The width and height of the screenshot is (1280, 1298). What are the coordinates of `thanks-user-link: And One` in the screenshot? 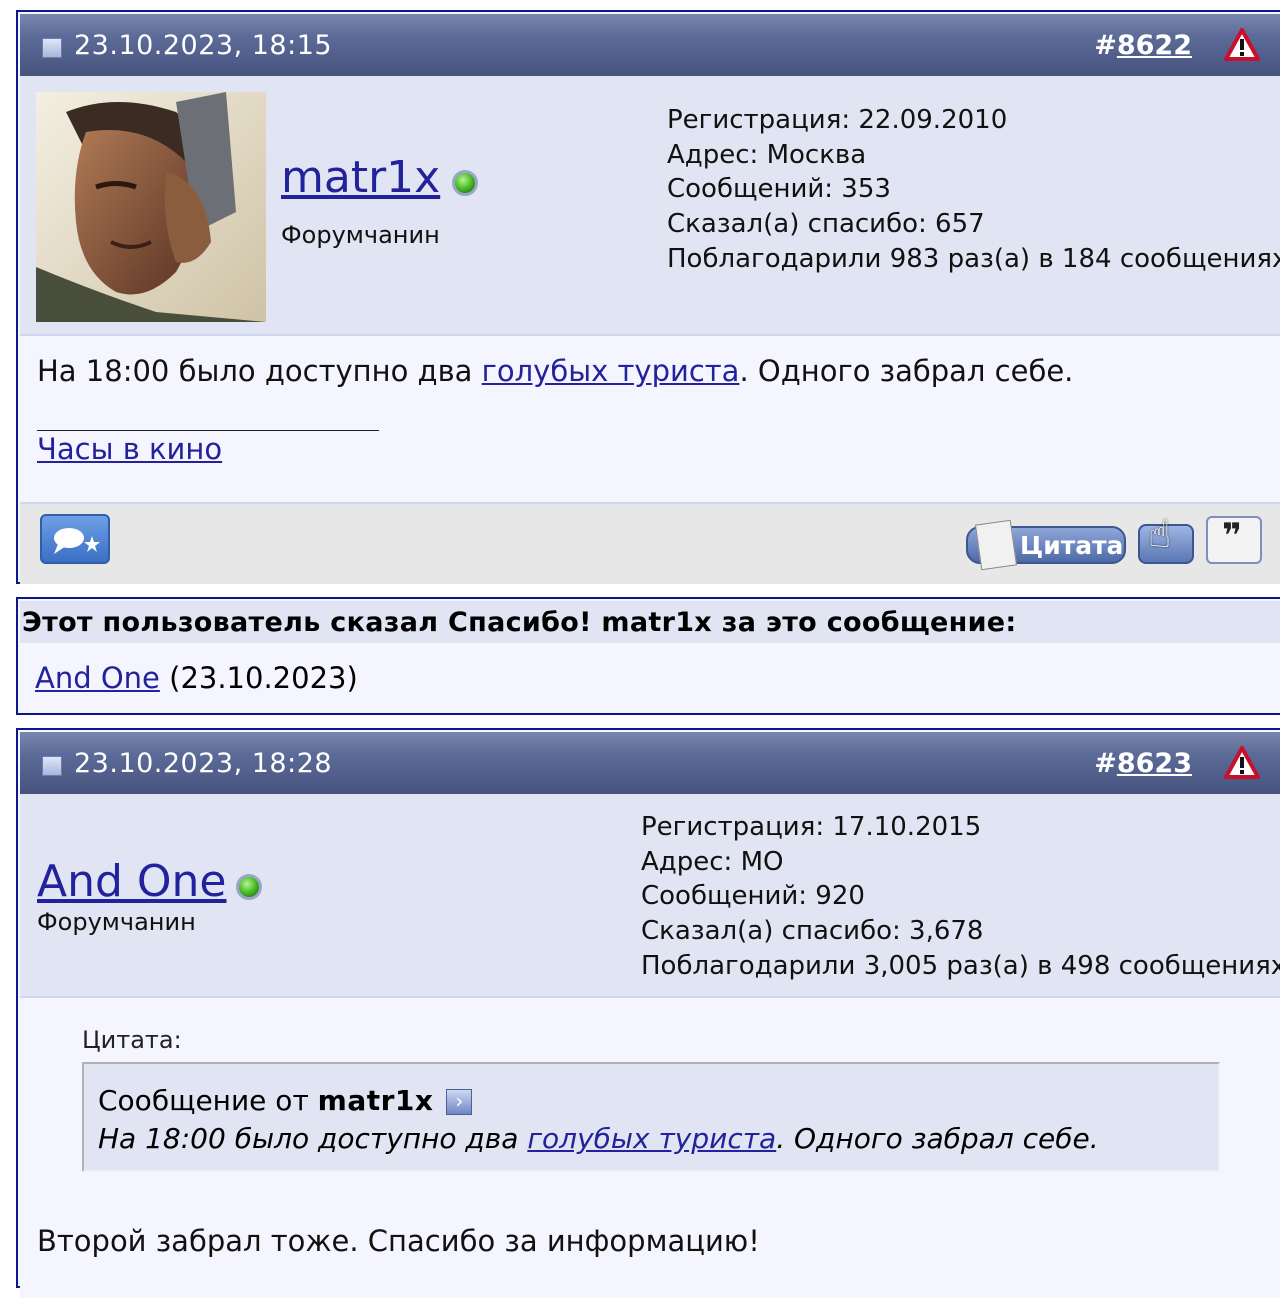 It's located at (97, 678).